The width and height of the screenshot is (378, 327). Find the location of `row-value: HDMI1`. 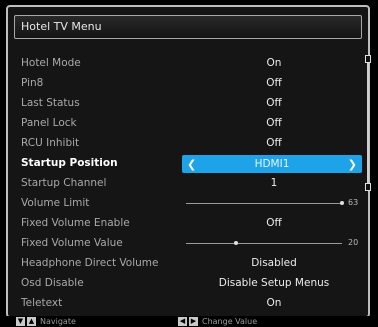

row-value: HDMI1 is located at coordinates (272, 164).